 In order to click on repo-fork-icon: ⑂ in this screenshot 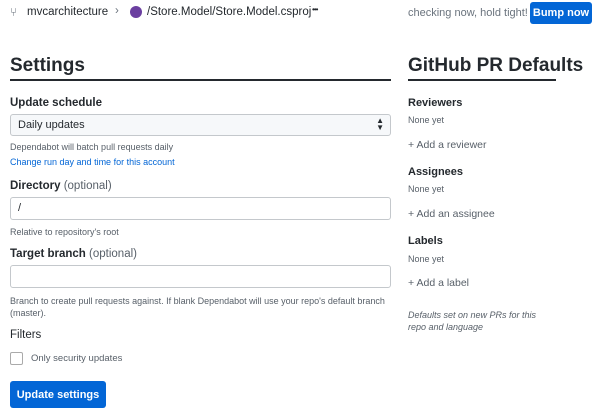, I will do `click(14, 12)`.